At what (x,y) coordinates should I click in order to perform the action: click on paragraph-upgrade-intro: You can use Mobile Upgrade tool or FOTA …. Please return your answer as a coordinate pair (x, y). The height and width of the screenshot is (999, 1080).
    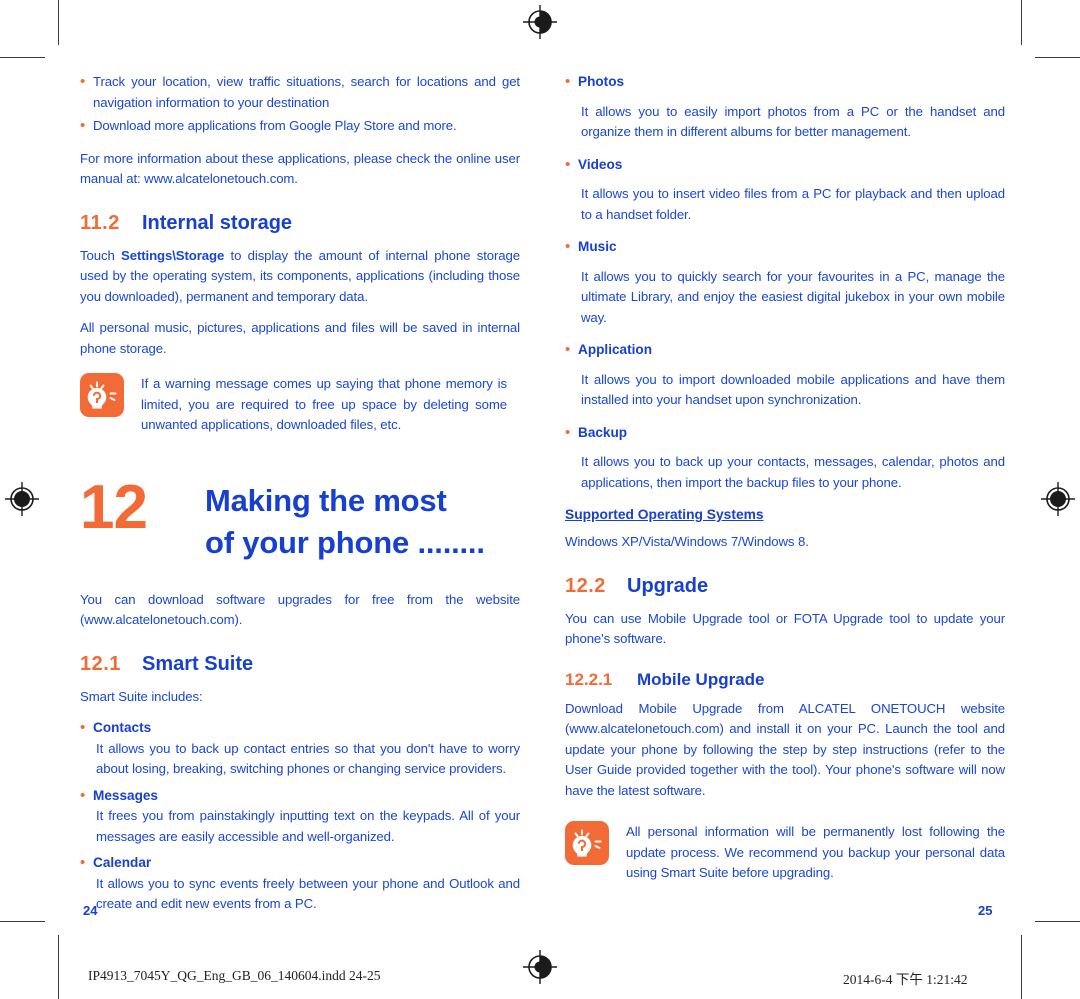
    Looking at the image, I should click on (785, 628).